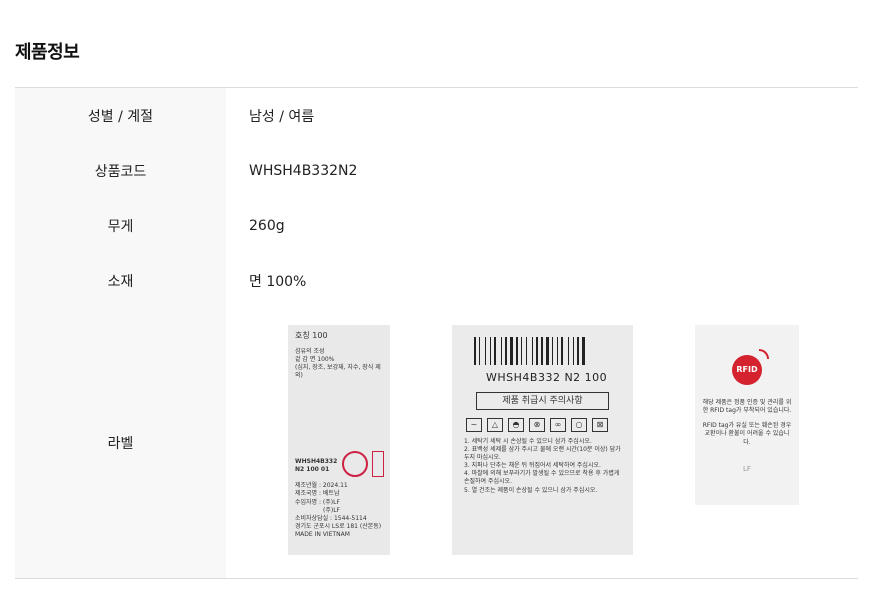 This screenshot has width=887, height=598. What do you see at coordinates (600, 424) in the screenshot?
I see `no-tumble-icon: ⊠` at bounding box center [600, 424].